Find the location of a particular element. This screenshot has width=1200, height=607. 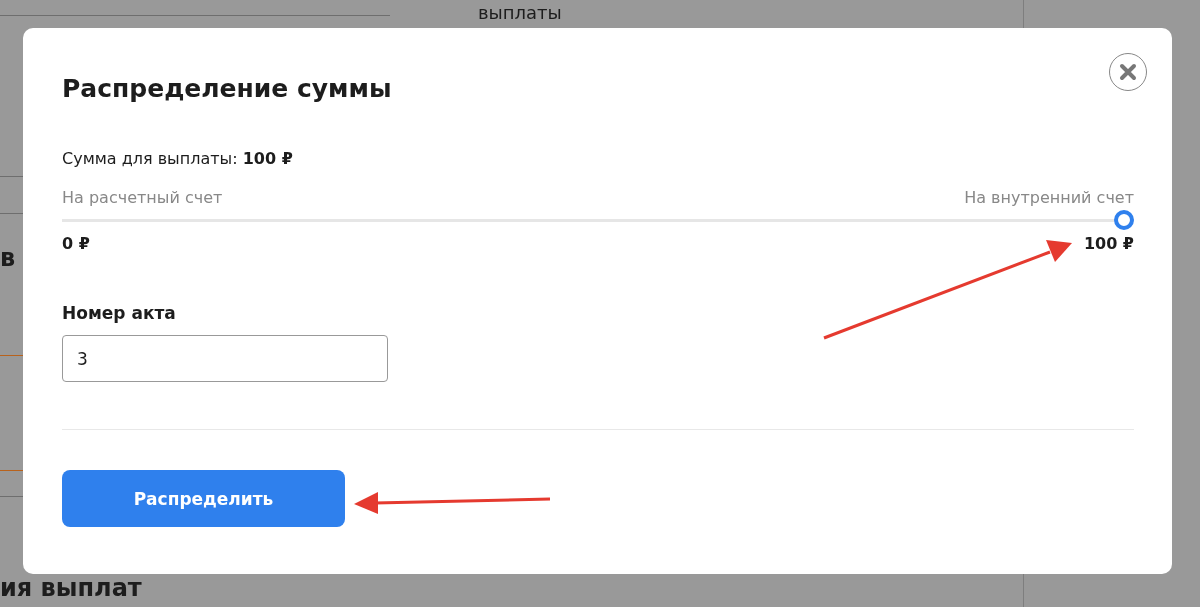

slider-thumb is located at coordinates (1124, 220).